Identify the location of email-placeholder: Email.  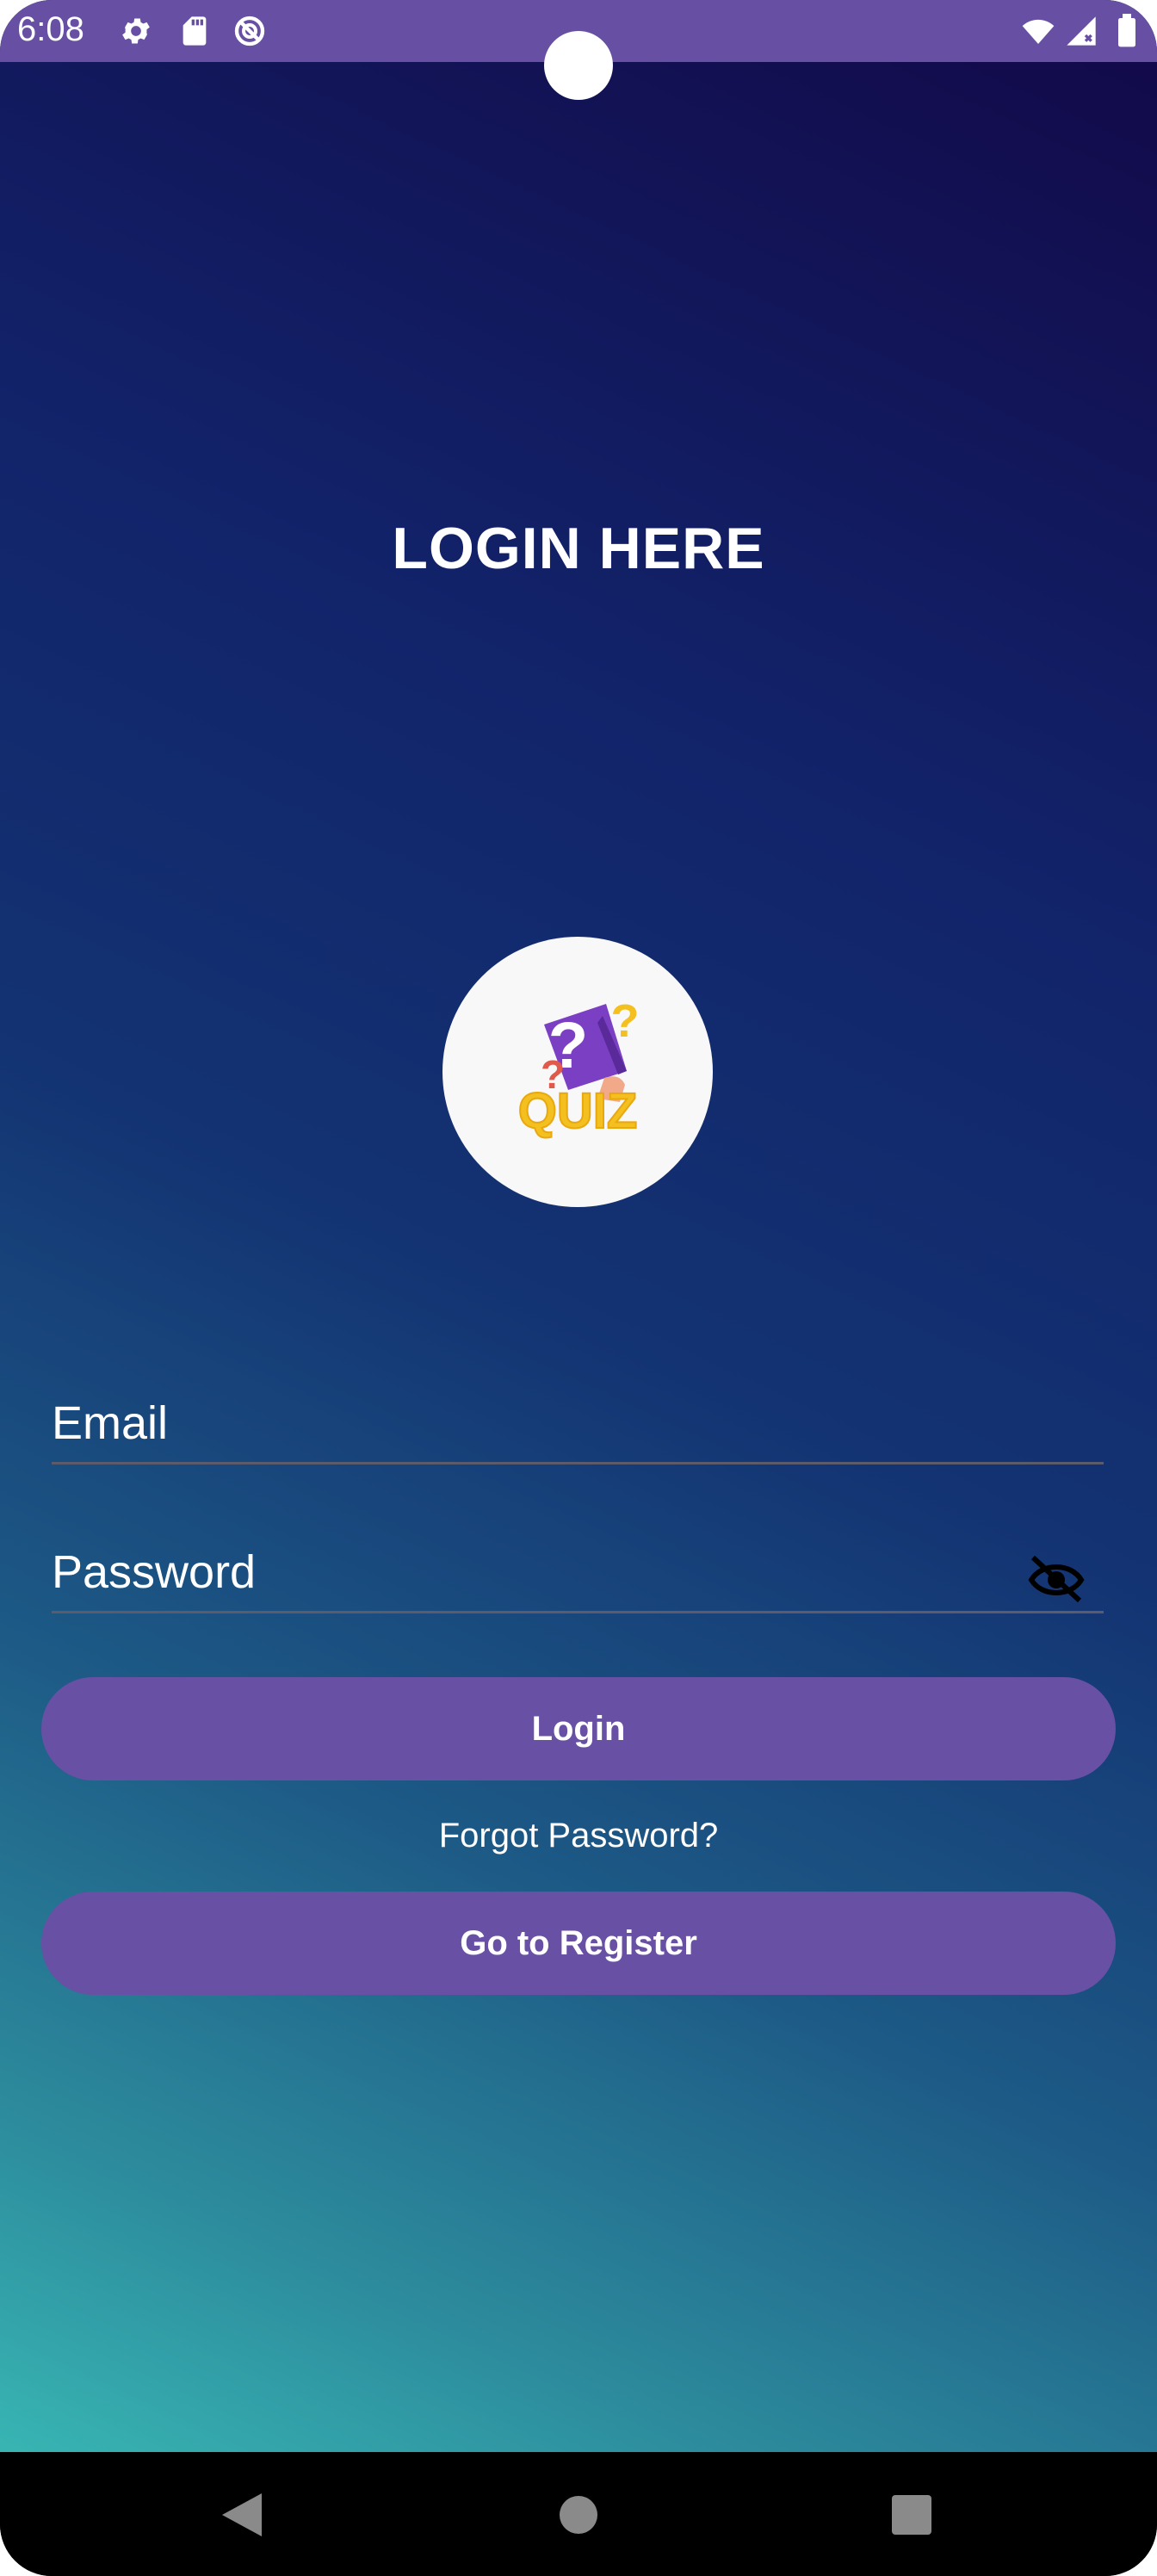
(110, 1423).